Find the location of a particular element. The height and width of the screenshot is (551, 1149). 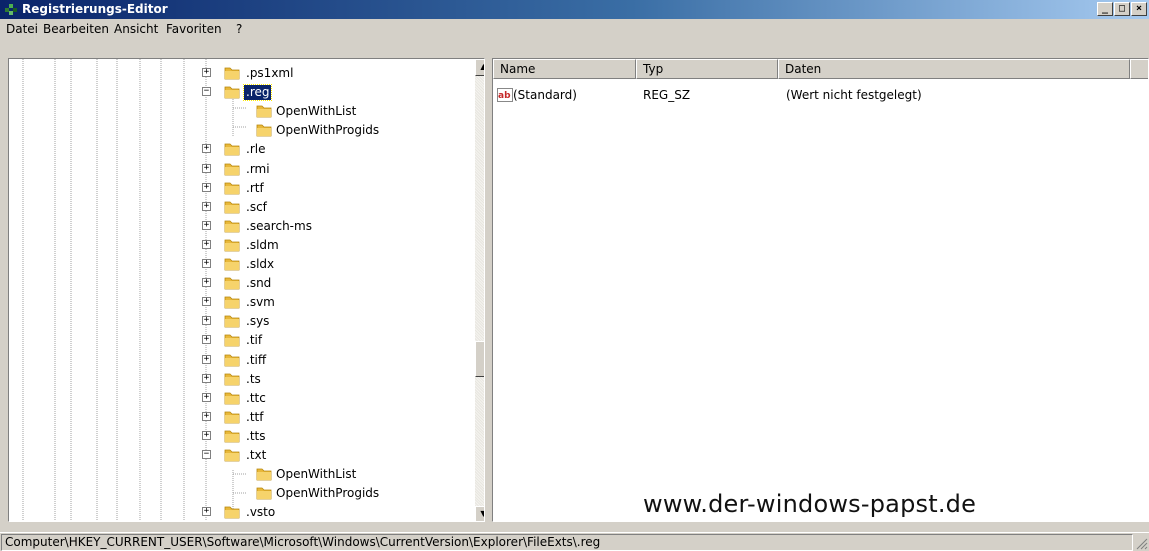

column-header-name: Name is located at coordinates (564, 69).